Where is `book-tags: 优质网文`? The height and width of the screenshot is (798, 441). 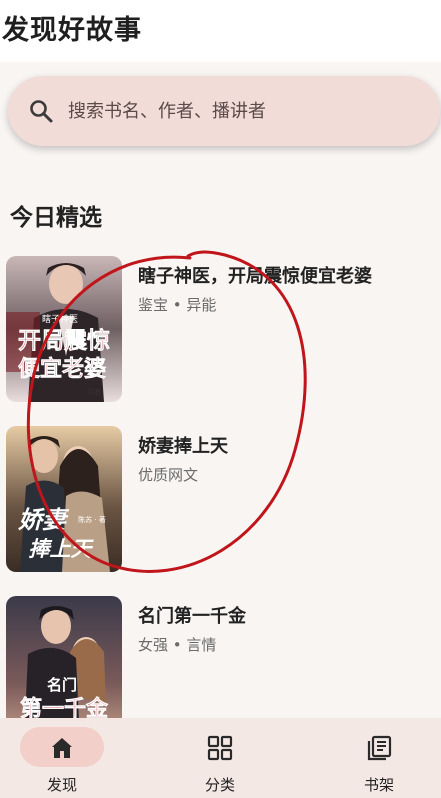 book-tags: 优质网文 is located at coordinates (168, 475).